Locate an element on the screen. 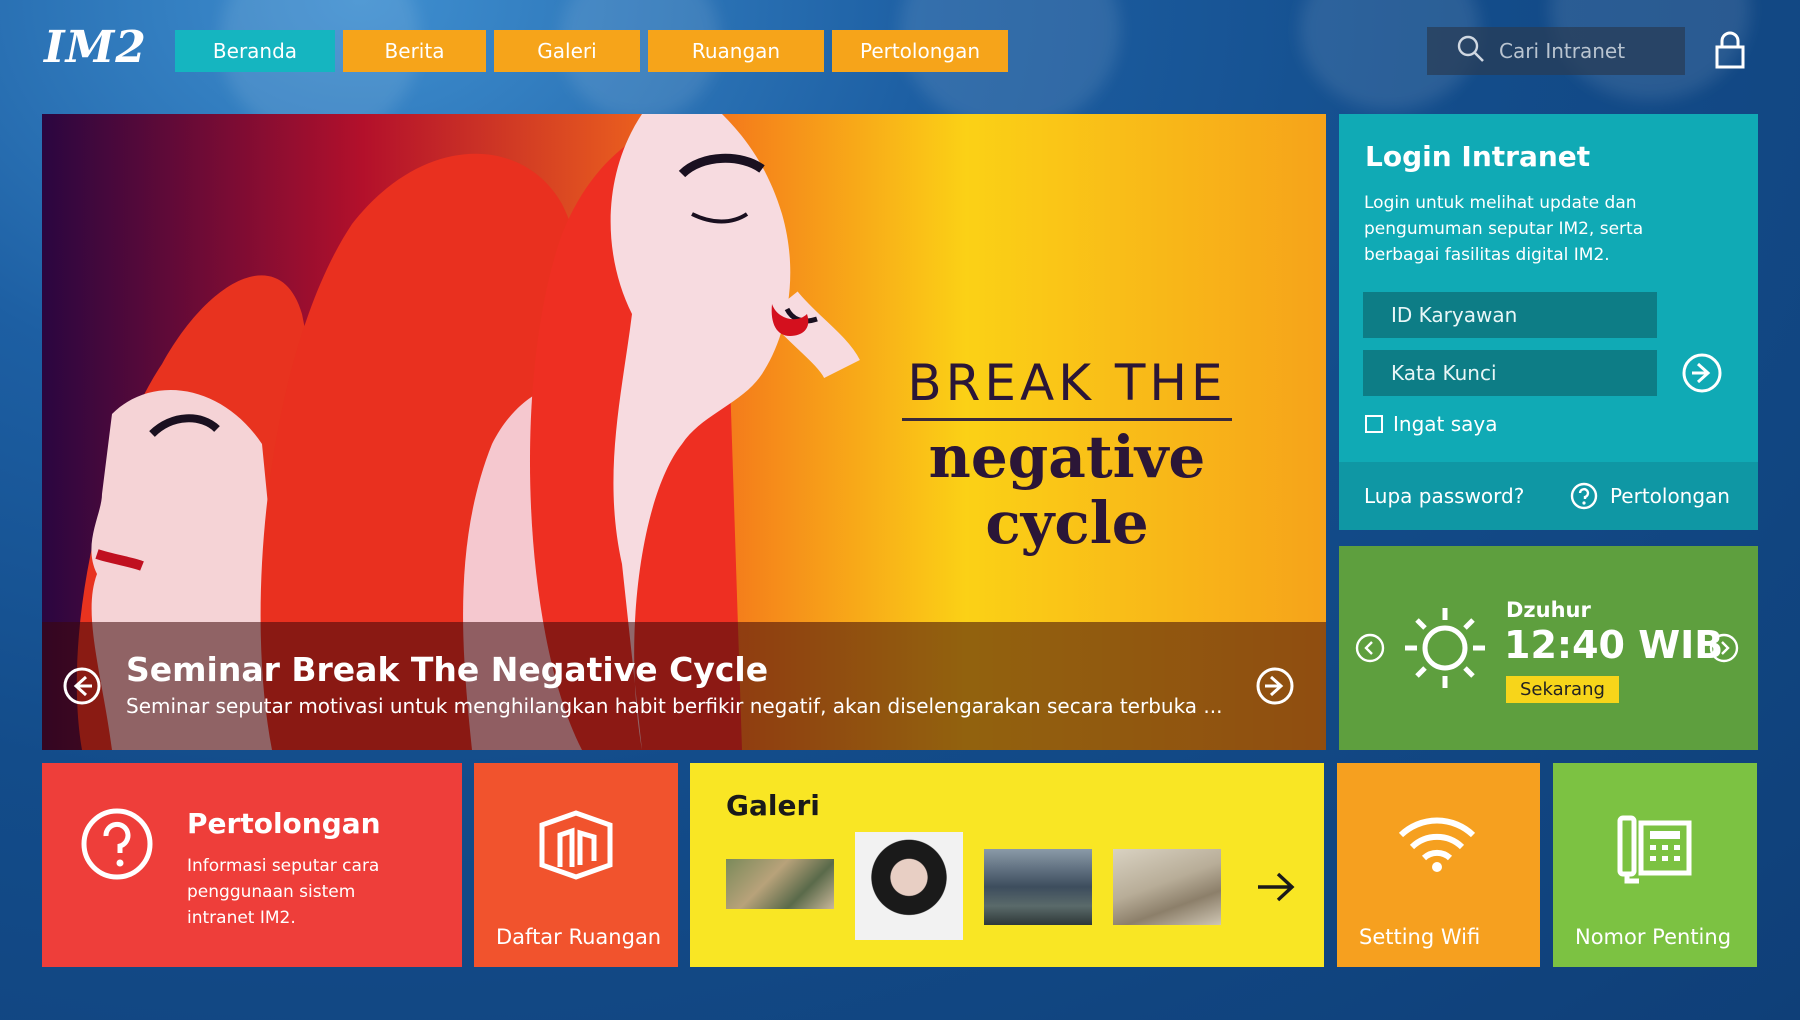 The image size is (1800, 1020). wifi-icon is located at coordinates (1437, 845).